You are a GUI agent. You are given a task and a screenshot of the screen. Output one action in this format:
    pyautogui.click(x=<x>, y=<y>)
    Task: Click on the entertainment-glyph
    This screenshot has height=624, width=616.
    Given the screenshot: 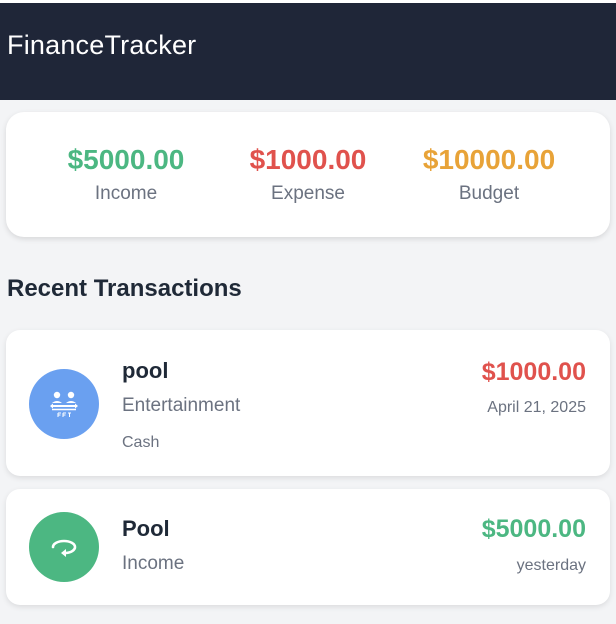 What is the action you would take?
    pyautogui.click(x=64, y=404)
    